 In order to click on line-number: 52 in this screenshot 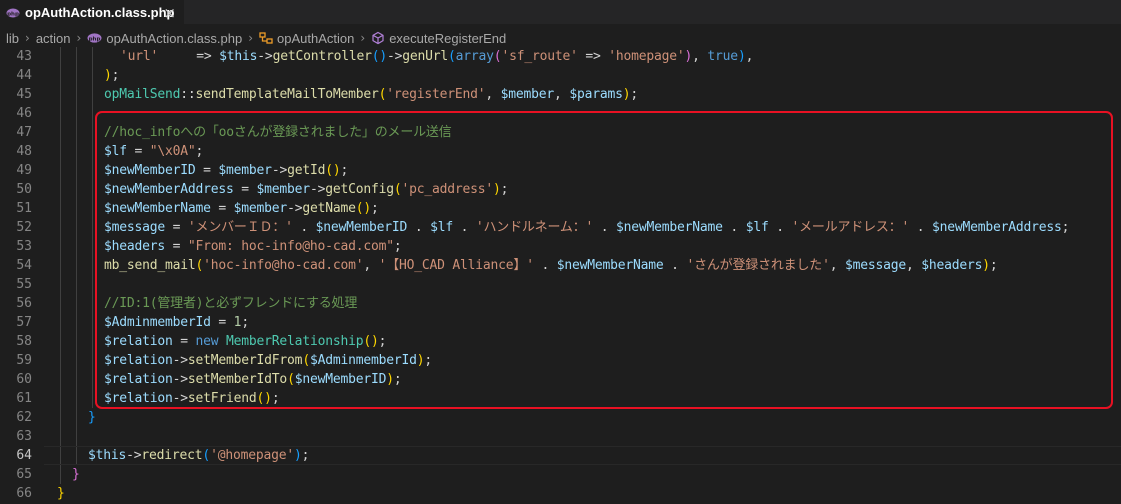, I will do `click(24, 227)`.